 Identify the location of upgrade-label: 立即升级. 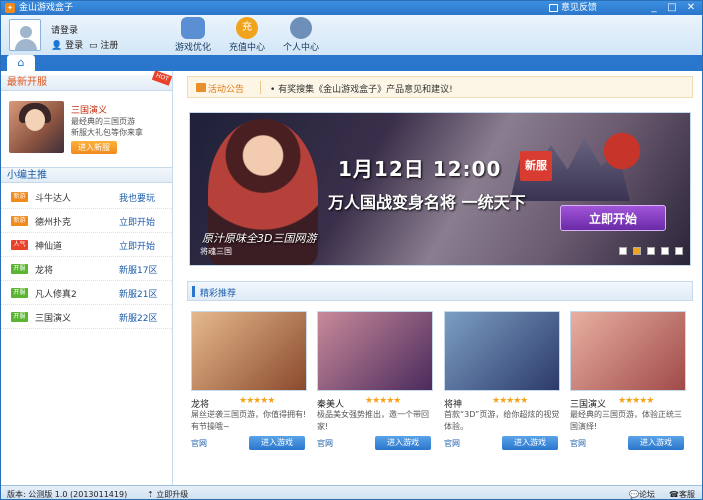
(172, 494).